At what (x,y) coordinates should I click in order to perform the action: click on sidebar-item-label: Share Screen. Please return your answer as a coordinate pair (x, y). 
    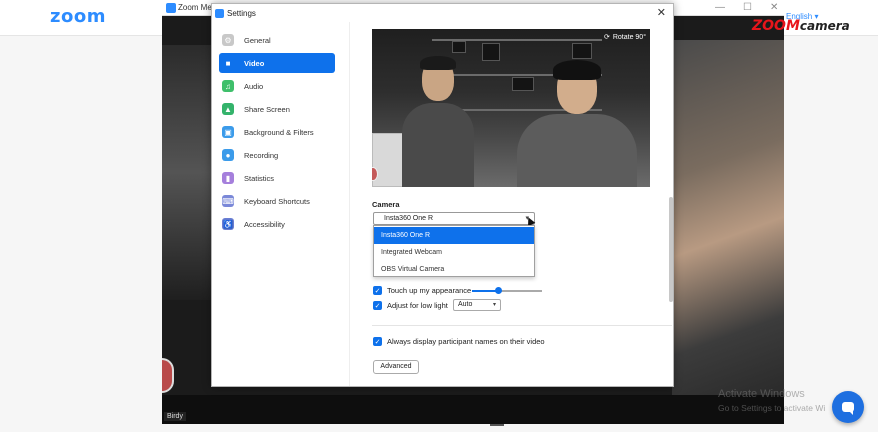
    Looking at the image, I should click on (267, 109).